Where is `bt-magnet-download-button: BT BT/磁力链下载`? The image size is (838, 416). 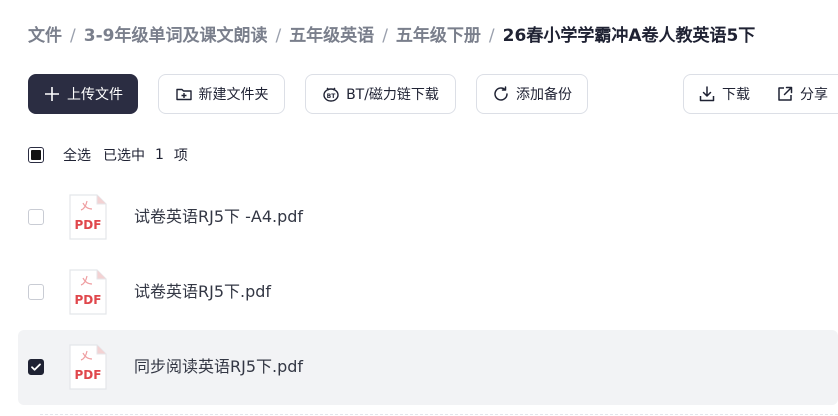 bt-magnet-download-button: BT BT/磁力链下载 is located at coordinates (380, 94).